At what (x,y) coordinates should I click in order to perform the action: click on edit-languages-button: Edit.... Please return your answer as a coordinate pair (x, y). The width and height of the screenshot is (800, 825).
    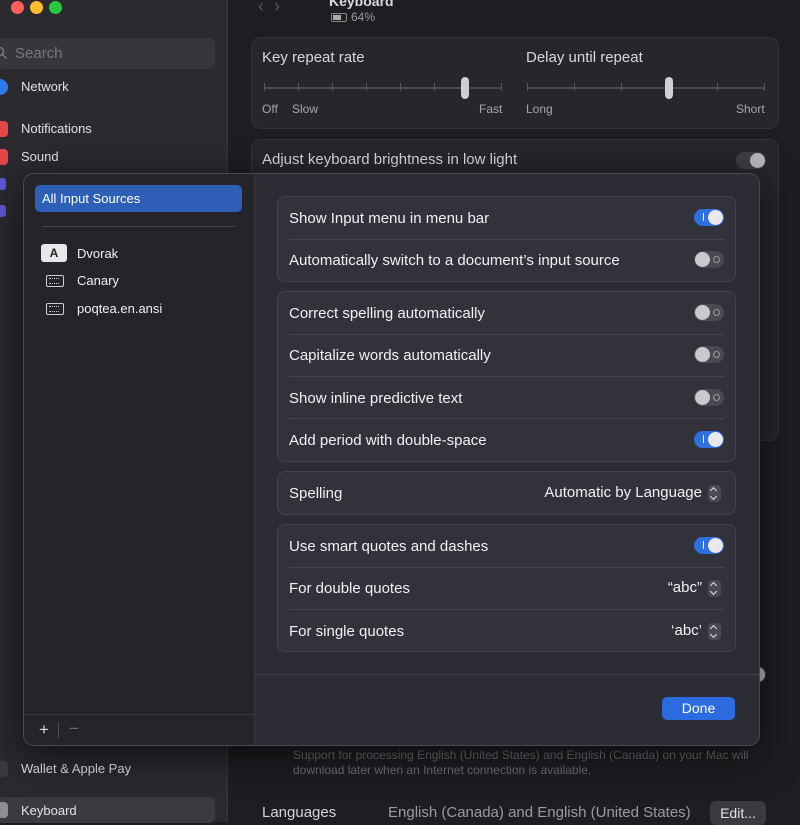
    Looking at the image, I should click on (738, 813).